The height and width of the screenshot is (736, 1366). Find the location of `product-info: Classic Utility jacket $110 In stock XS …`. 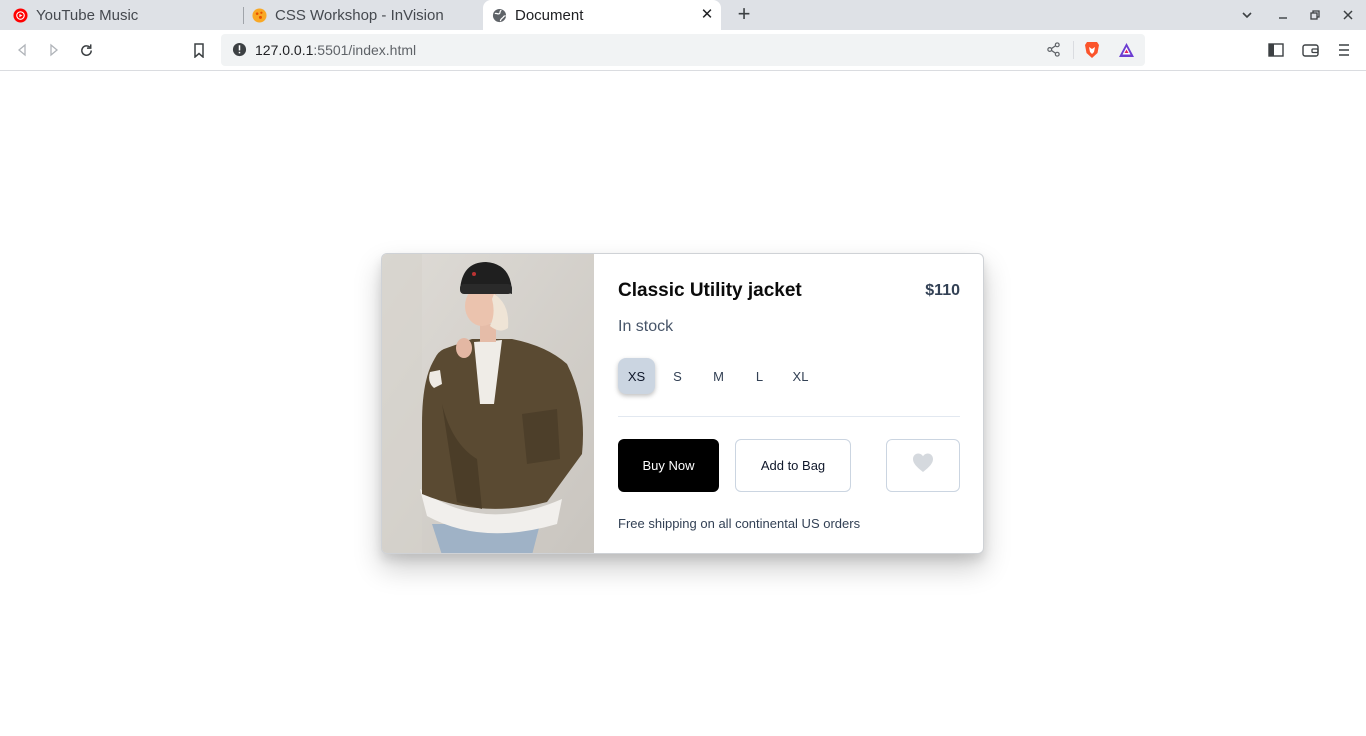

product-info: Classic Utility jacket $110 In stock XS … is located at coordinates (789, 403).